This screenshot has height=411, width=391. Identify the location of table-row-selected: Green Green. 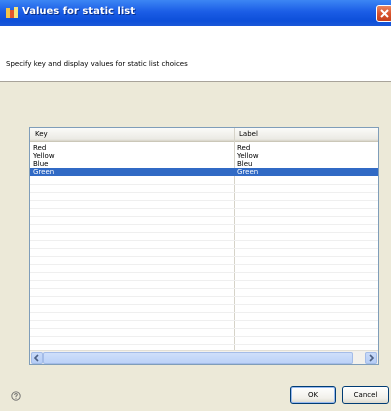
(204, 172).